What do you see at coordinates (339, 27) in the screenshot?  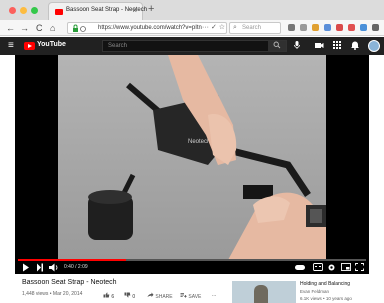 I see `ublock-icon` at bounding box center [339, 27].